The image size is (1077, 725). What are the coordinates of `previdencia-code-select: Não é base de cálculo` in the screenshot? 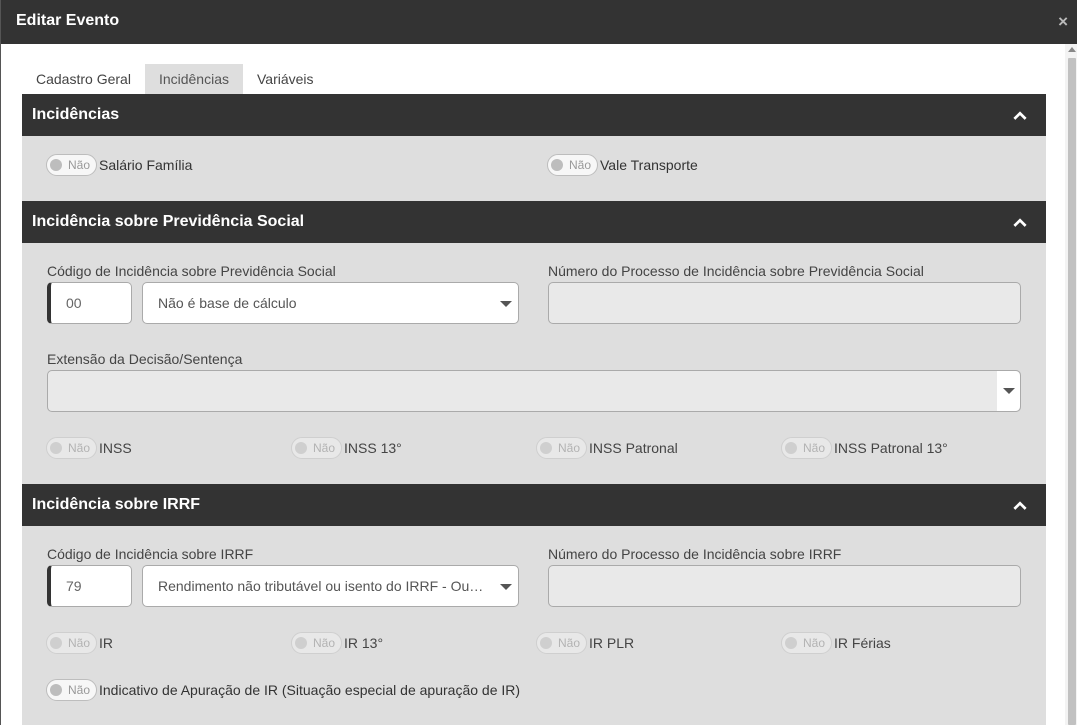 It's located at (330, 303).